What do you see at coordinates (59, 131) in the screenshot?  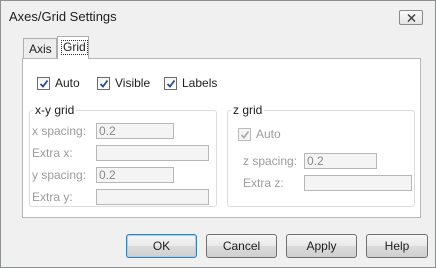 I see `x-spacing-label: x spacing:` at bounding box center [59, 131].